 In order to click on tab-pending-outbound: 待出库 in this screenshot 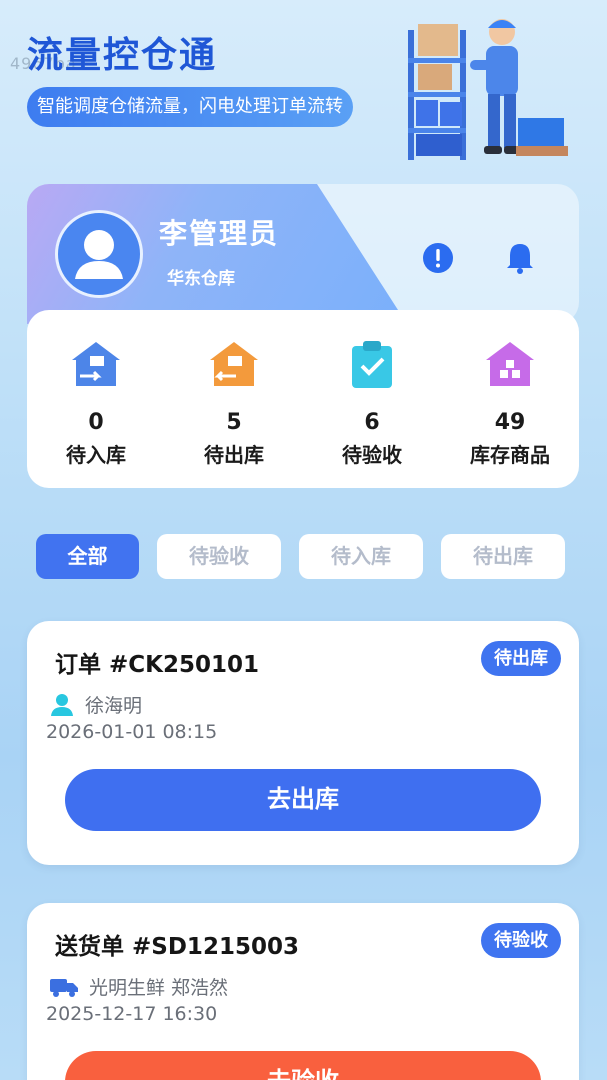, I will do `click(503, 556)`.